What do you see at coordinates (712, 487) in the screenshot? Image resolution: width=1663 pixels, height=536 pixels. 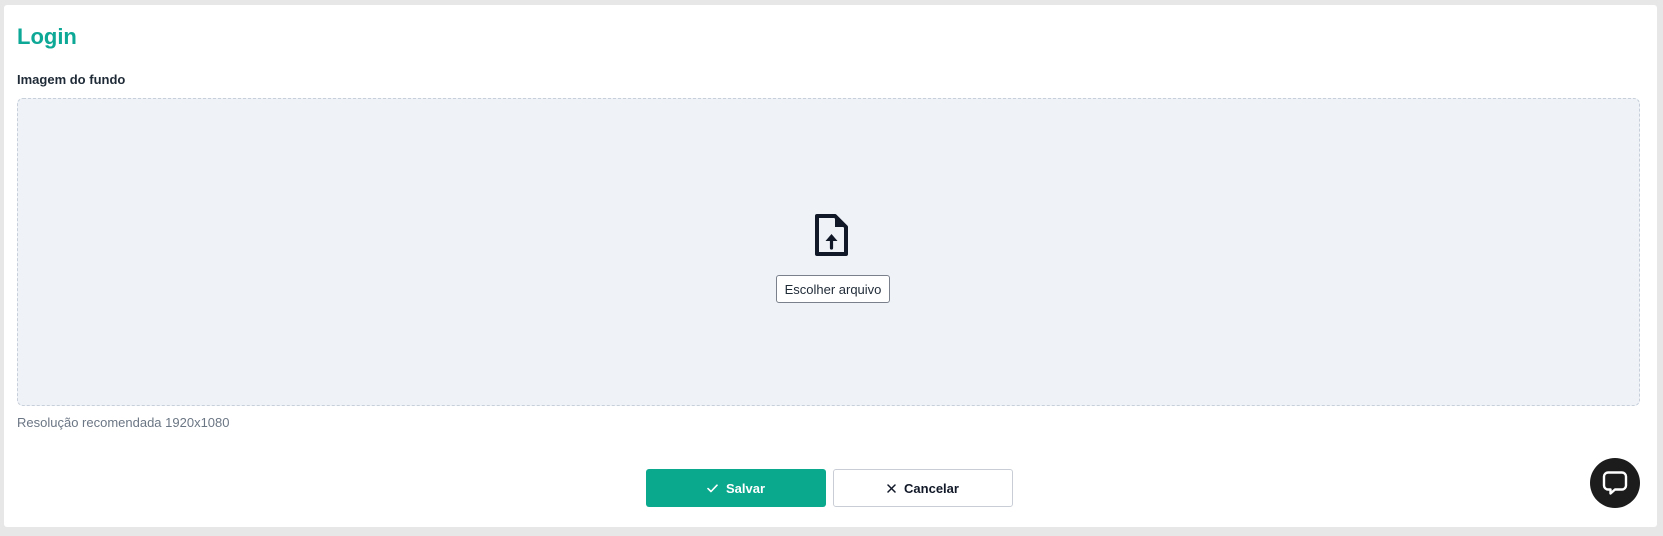 I see `check-icon` at bounding box center [712, 487].